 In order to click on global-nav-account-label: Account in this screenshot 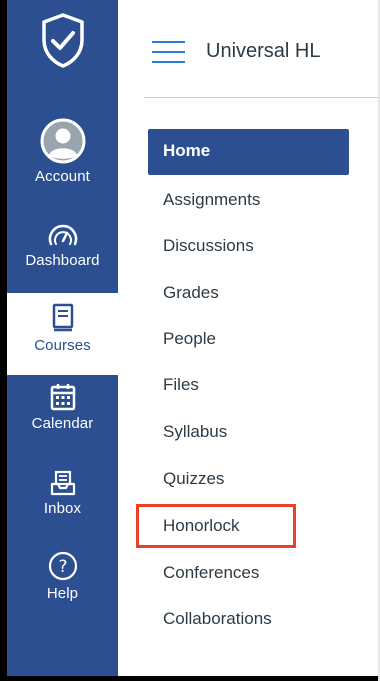, I will do `click(62, 176)`.